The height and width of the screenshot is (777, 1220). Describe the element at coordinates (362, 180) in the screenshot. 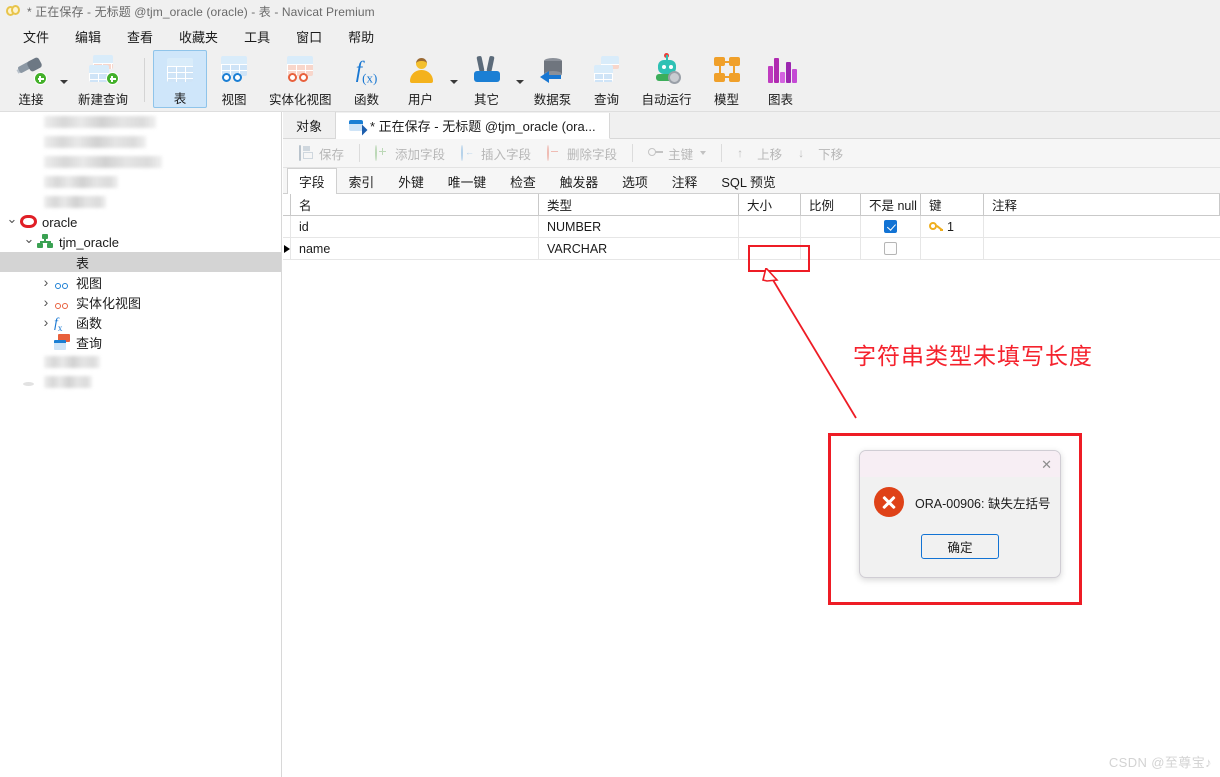

I see `subtab-1: 索引` at that location.